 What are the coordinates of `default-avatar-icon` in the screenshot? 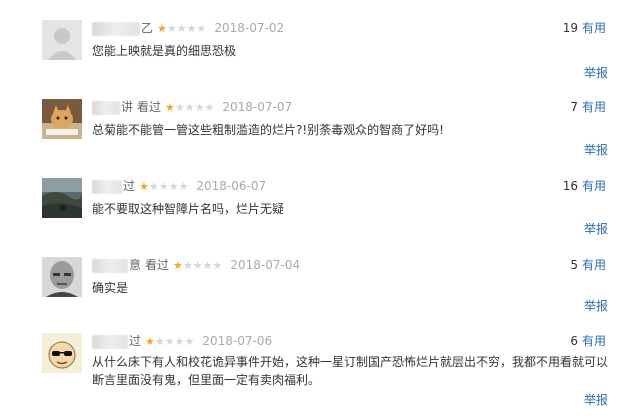 It's located at (62, 40).